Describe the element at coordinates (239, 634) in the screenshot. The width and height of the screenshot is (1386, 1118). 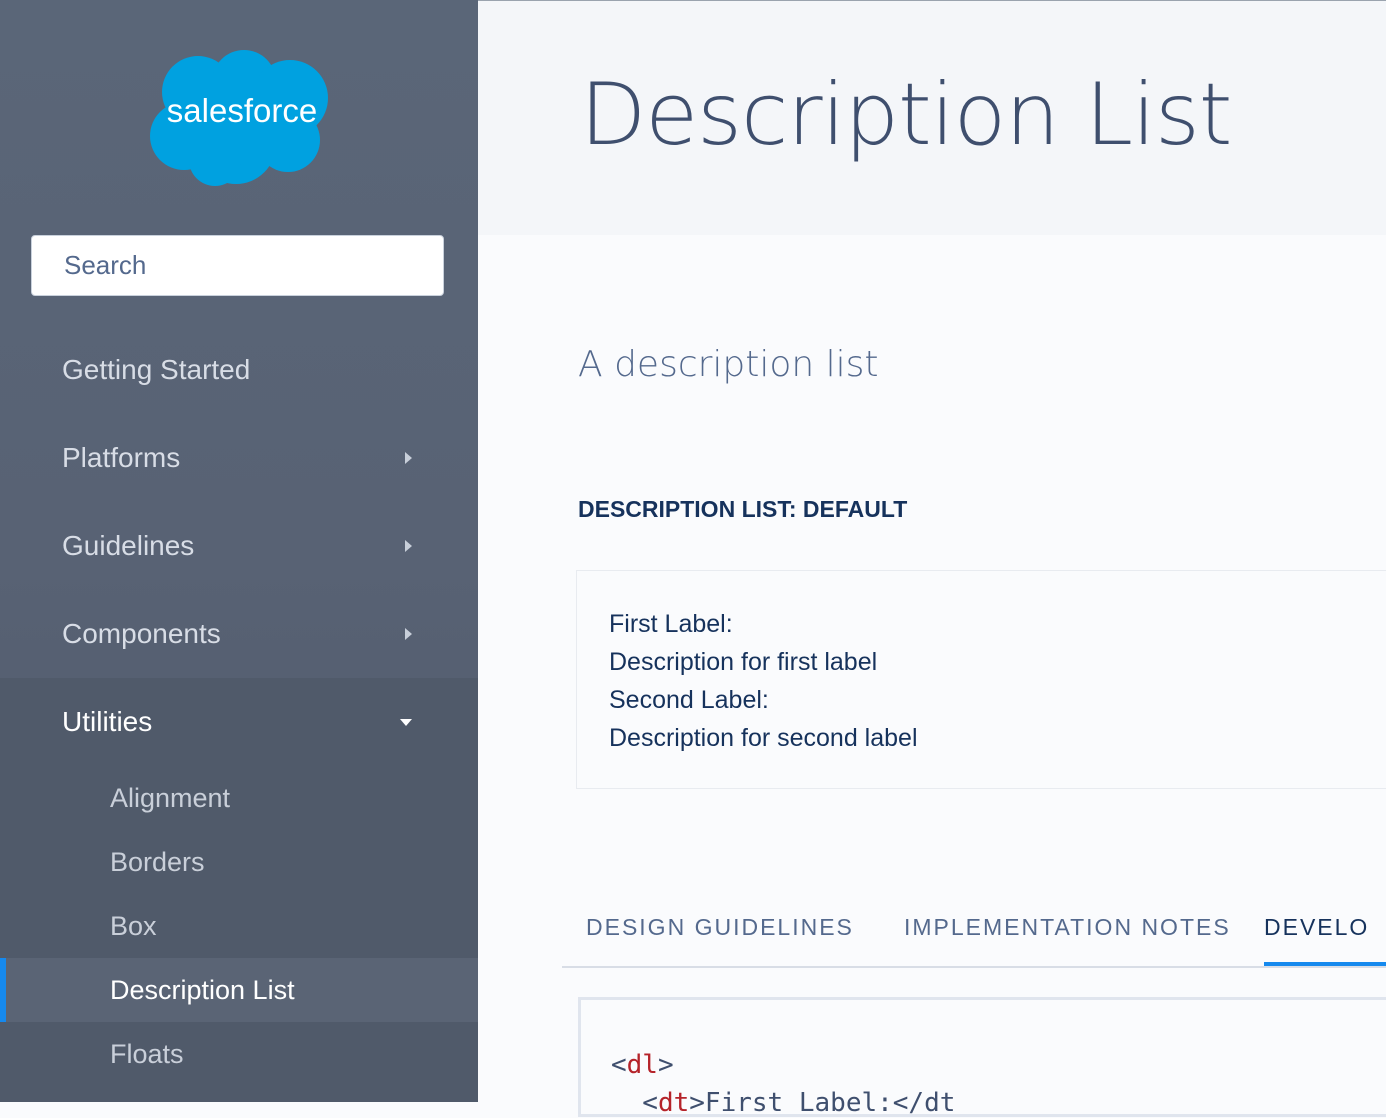
I see `nav-item-components: Components` at that location.